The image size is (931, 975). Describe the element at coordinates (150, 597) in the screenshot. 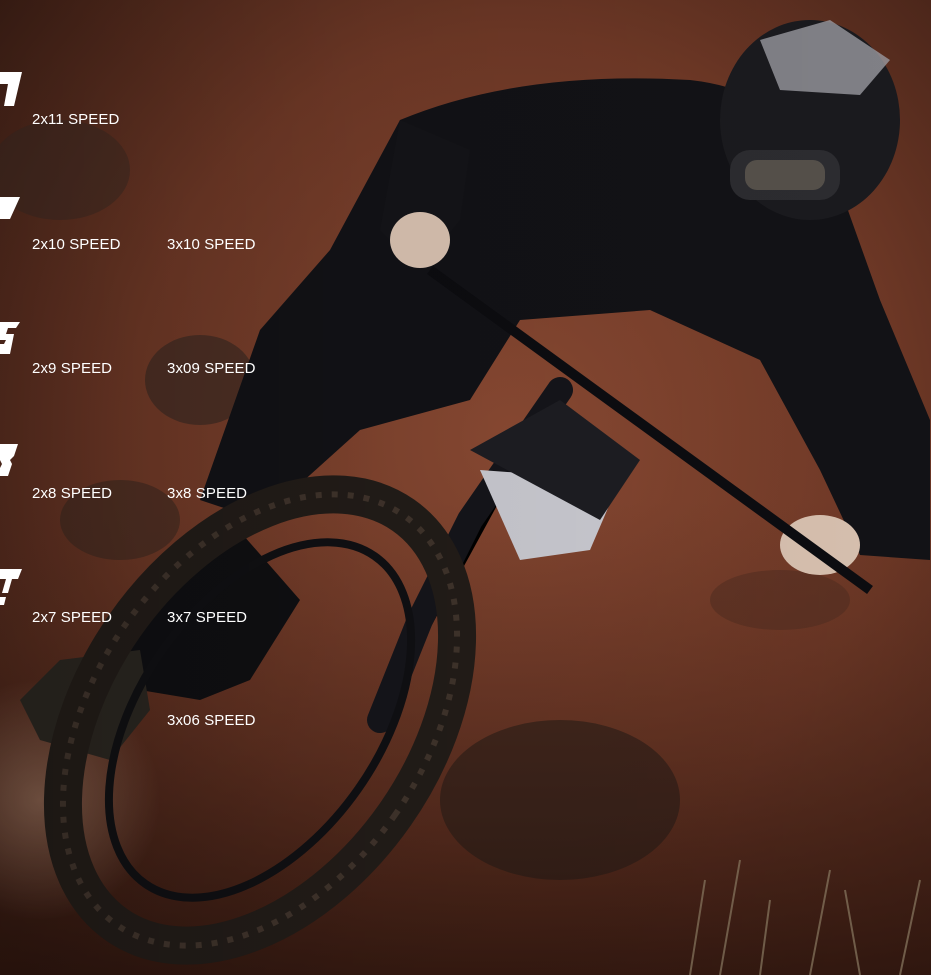

I see `speed-group-7: 2x7 SPEED 3x7 SPEED` at that location.